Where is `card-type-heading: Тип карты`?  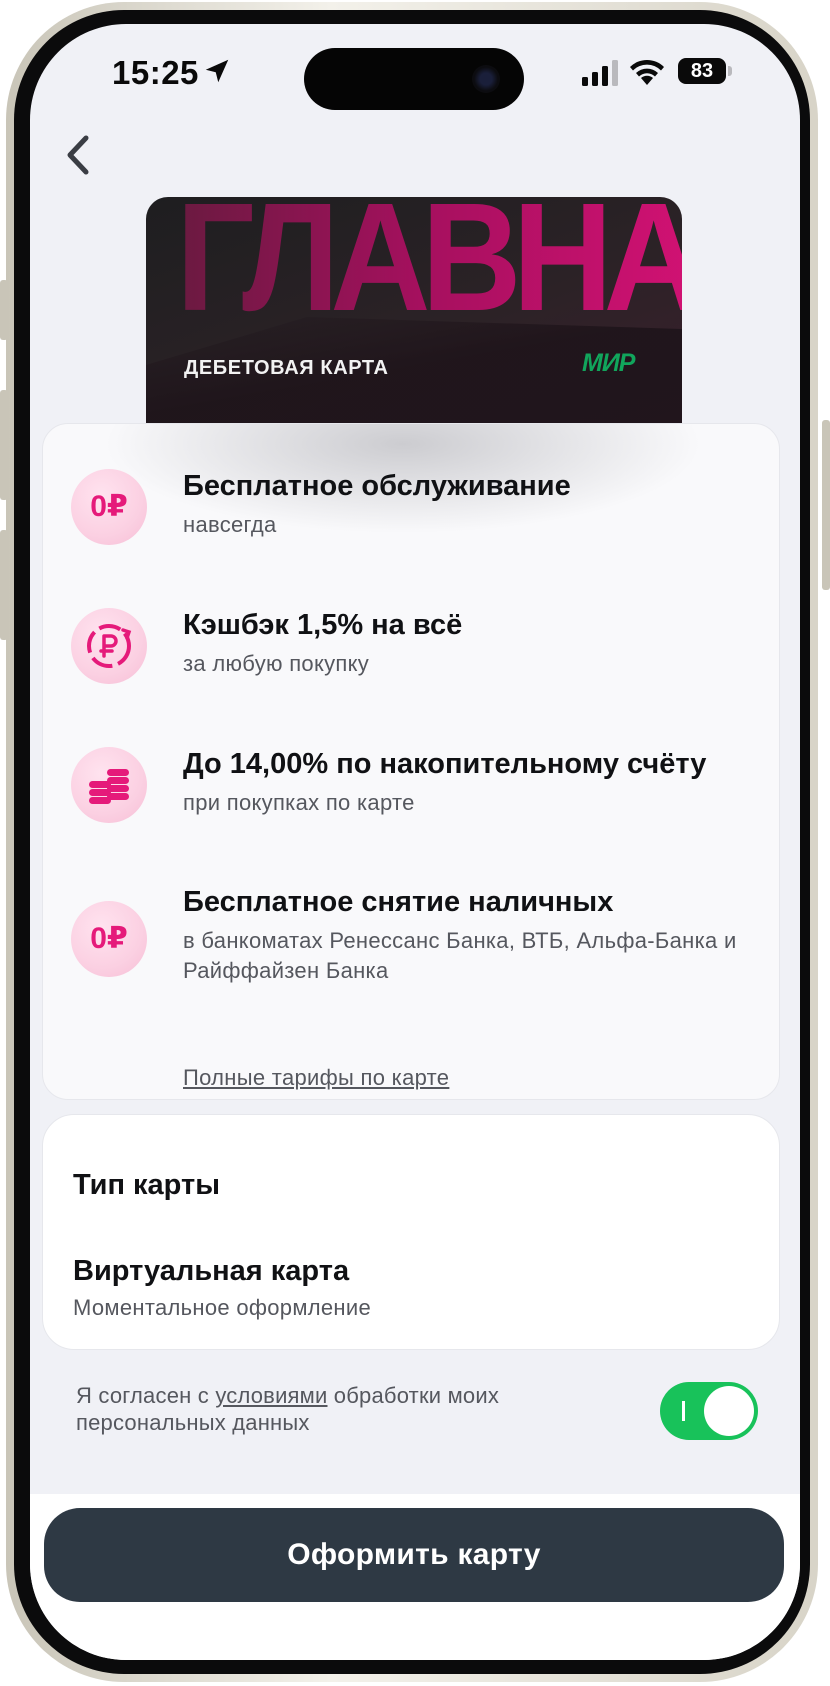
card-type-heading: Тип карты is located at coordinates (146, 1185).